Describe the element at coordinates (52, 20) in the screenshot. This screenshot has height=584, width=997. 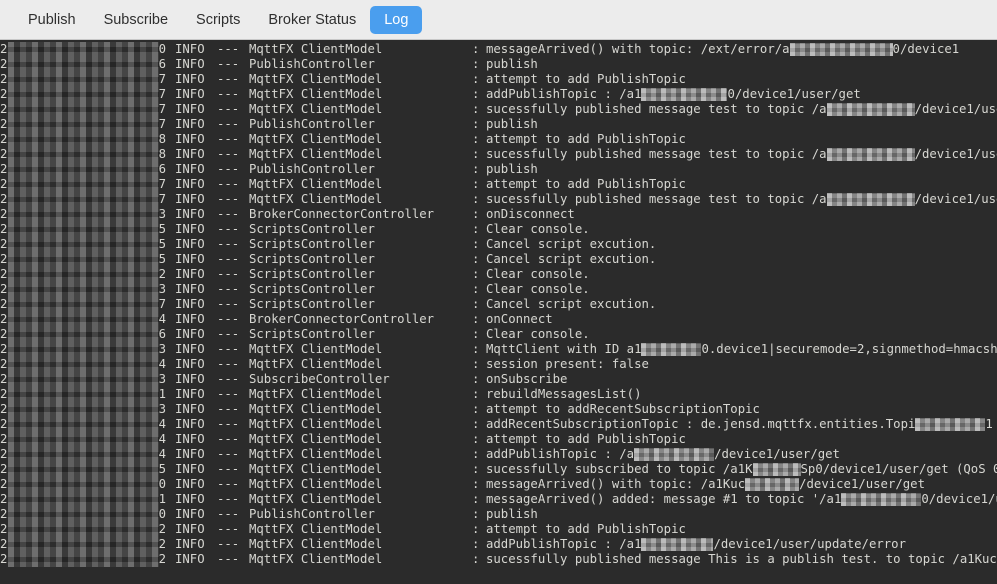
I see `tab-publish: Publish` at that location.